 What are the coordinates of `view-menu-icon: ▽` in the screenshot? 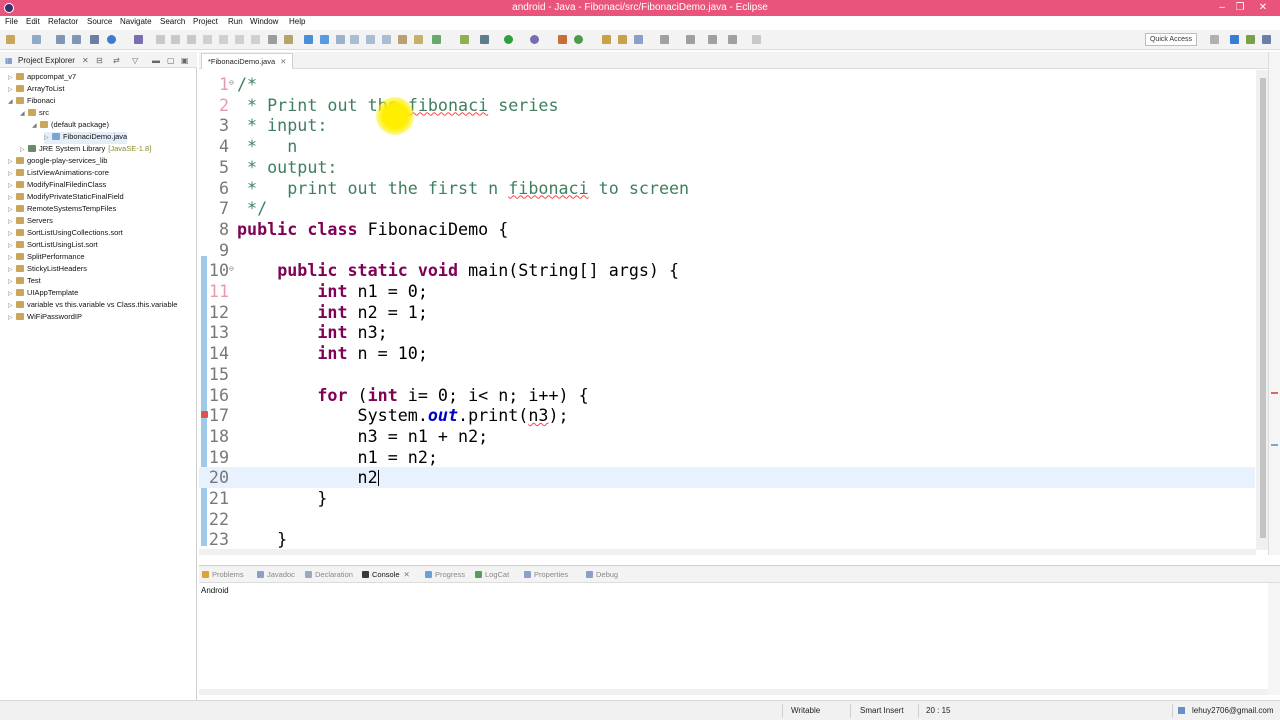 It's located at (135, 60).